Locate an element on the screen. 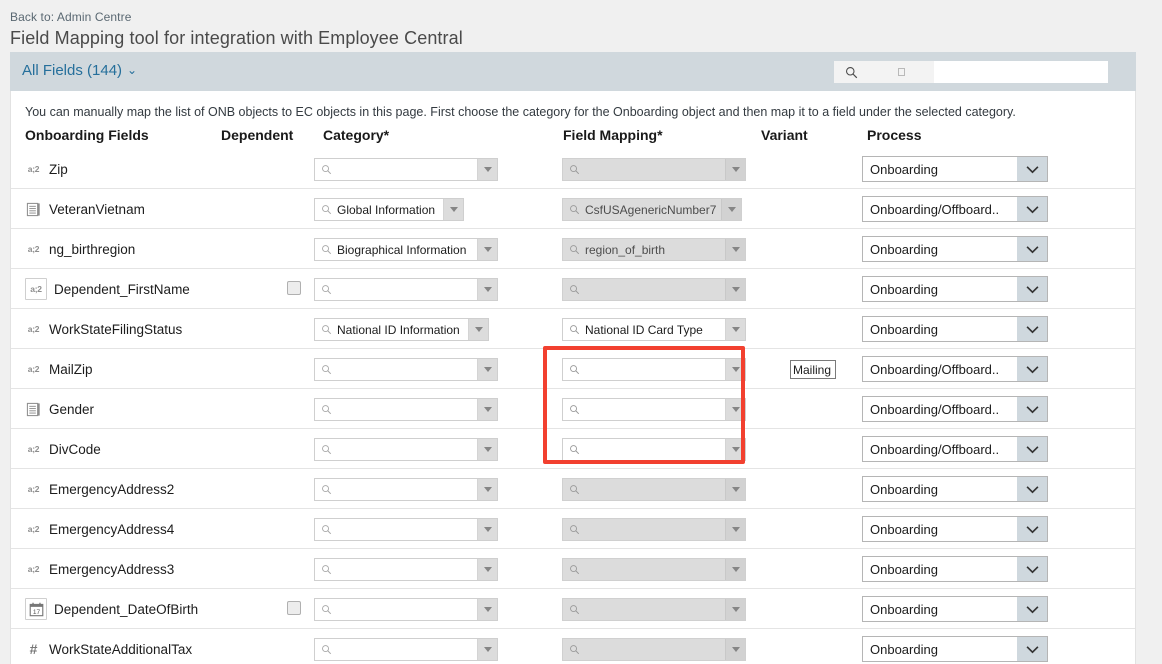  category-dropdown: Global Information is located at coordinates (389, 209).